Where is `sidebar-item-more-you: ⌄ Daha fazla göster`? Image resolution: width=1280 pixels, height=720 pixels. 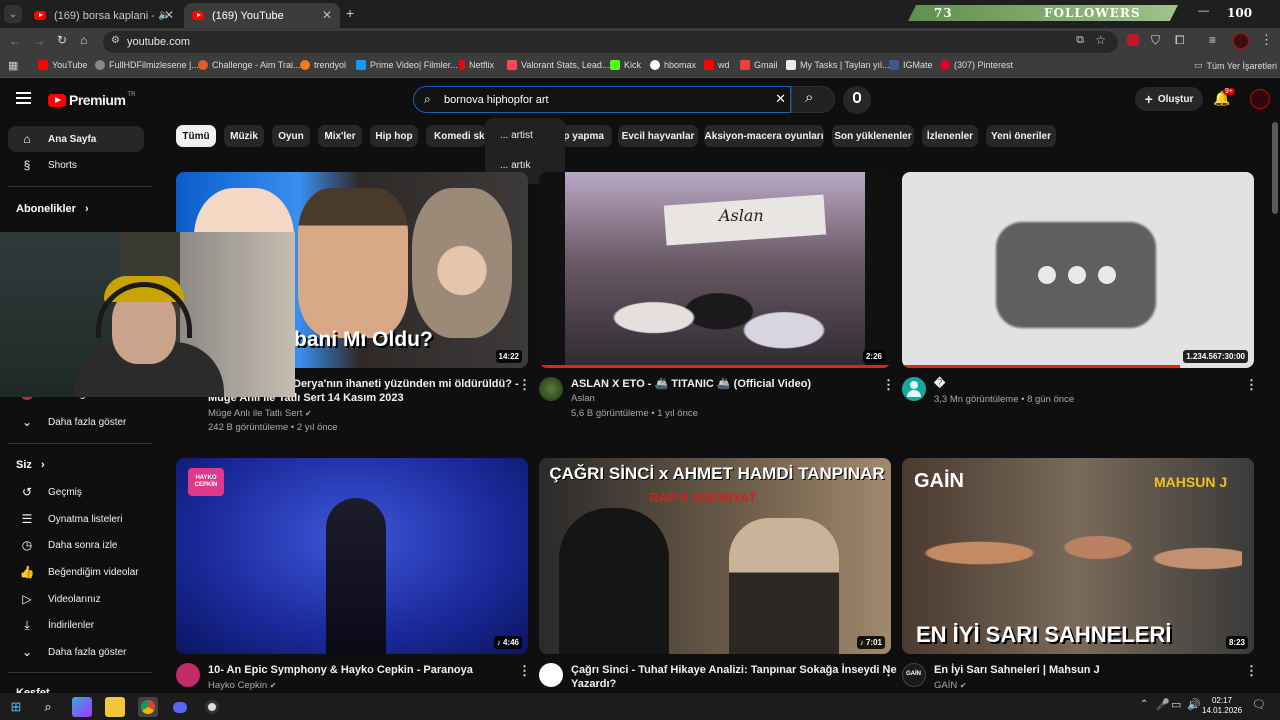 sidebar-item-more-you: ⌄ Daha fazla göster is located at coordinates (76, 652).